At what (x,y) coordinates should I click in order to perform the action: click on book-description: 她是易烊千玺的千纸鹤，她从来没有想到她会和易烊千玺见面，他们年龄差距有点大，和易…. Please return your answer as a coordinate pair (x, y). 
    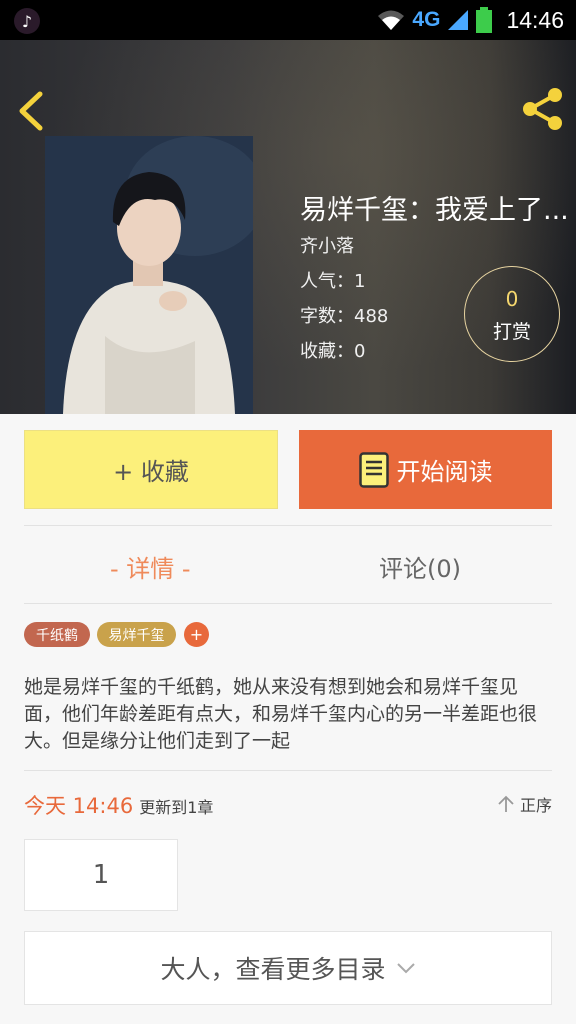
    Looking at the image, I should click on (281, 714).